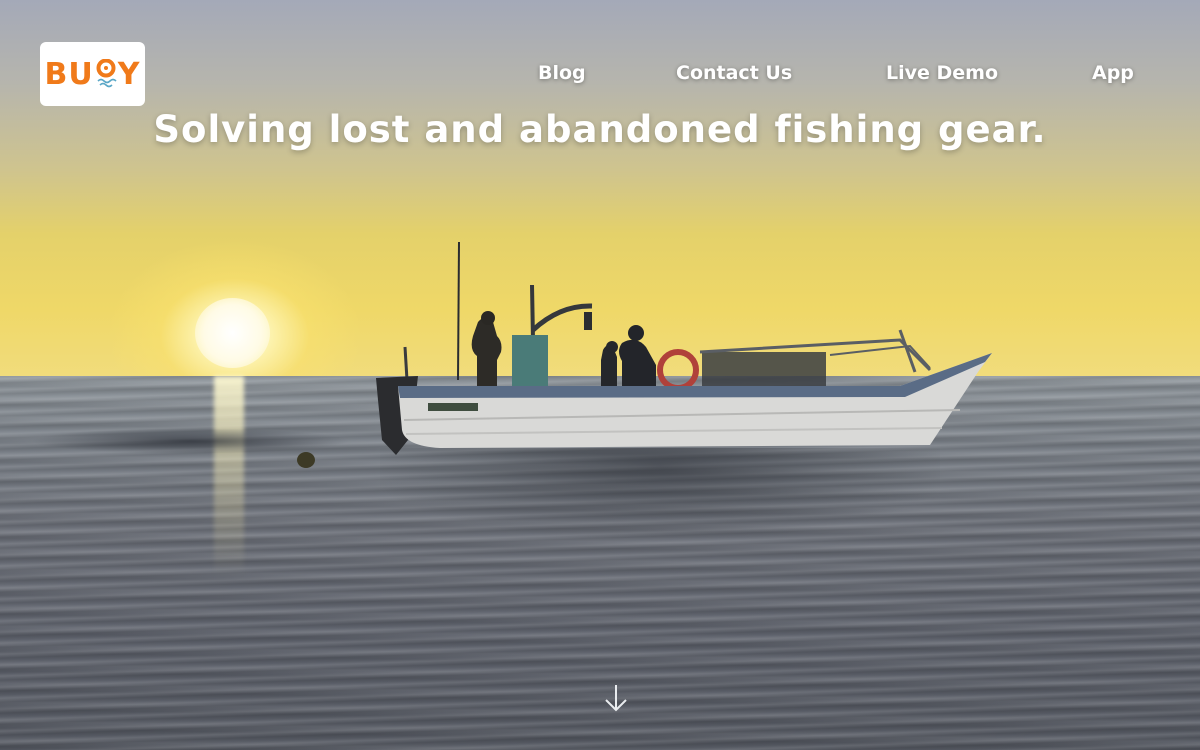 Image resolution: width=1200 pixels, height=750 pixels. What do you see at coordinates (1113, 73) in the screenshot?
I see `nav-app: App` at bounding box center [1113, 73].